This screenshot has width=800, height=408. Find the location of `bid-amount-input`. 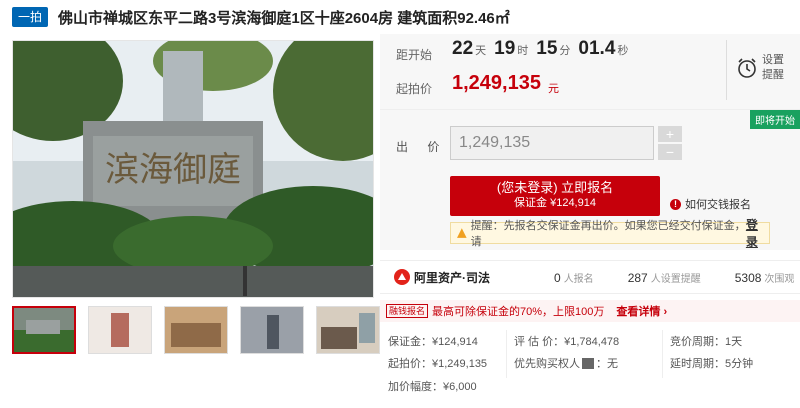

bid-amount-input is located at coordinates (552, 143).